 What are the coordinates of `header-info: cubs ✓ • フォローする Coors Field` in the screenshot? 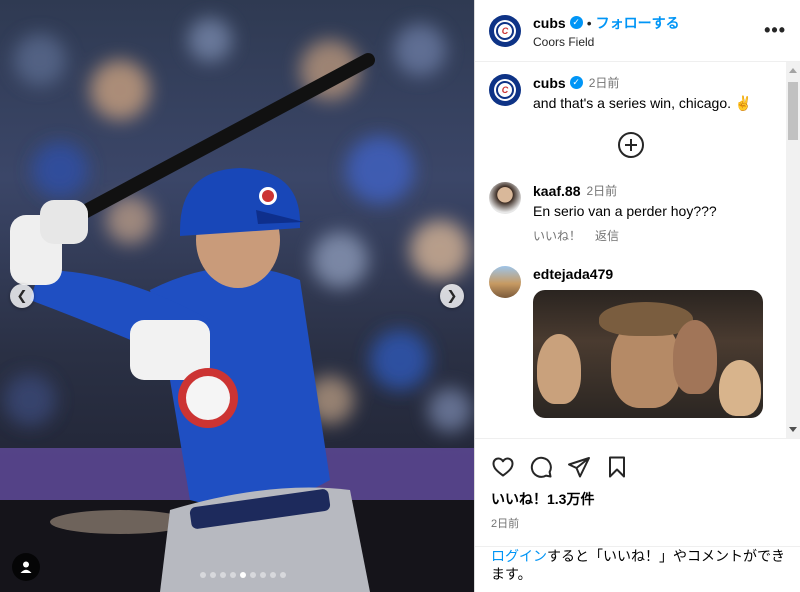 It's located at (648, 31).